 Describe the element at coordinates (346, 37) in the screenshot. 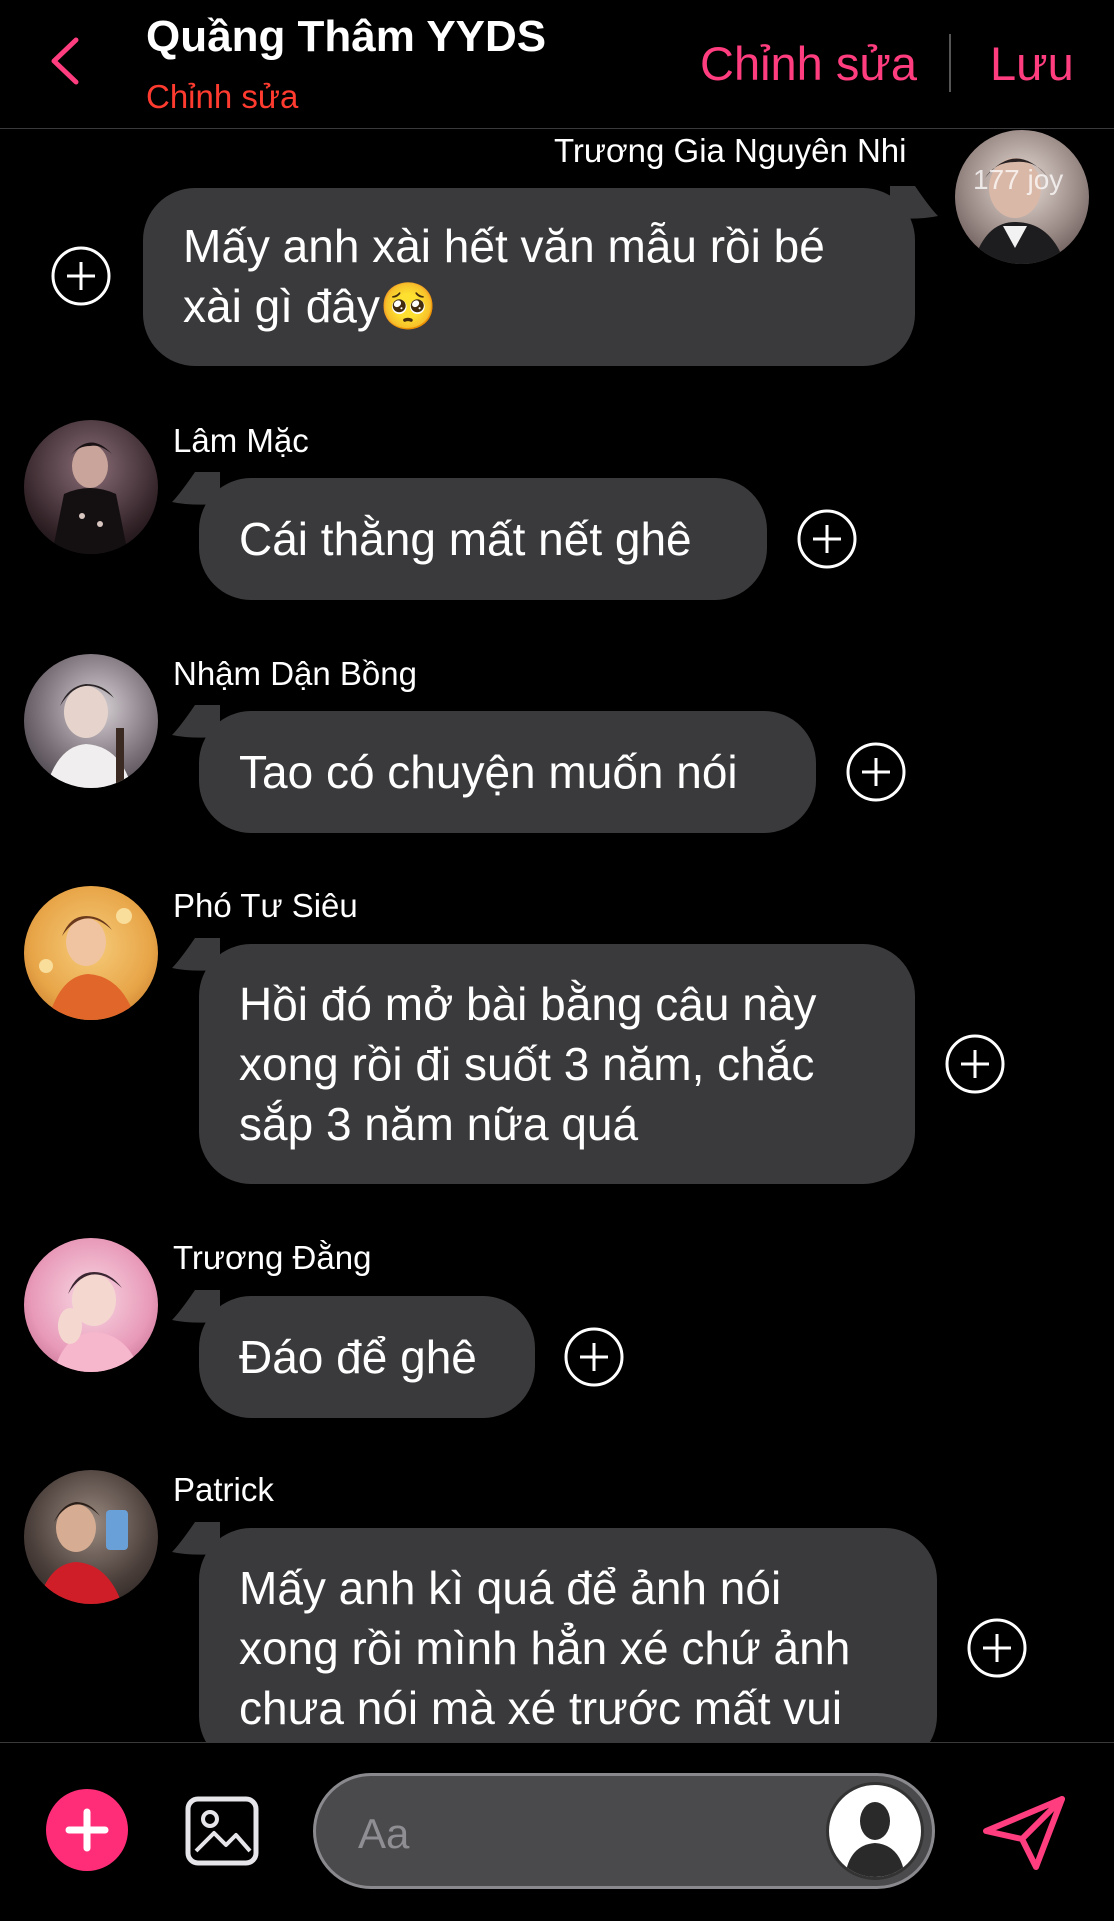

I see `chat-title: Quầng Thâm YYDS` at that location.